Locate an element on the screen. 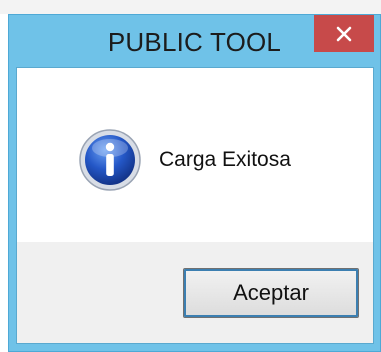 The height and width of the screenshot is (352, 381). title-bar: PUBLIC TOOL is located at coordinates (194, 41).